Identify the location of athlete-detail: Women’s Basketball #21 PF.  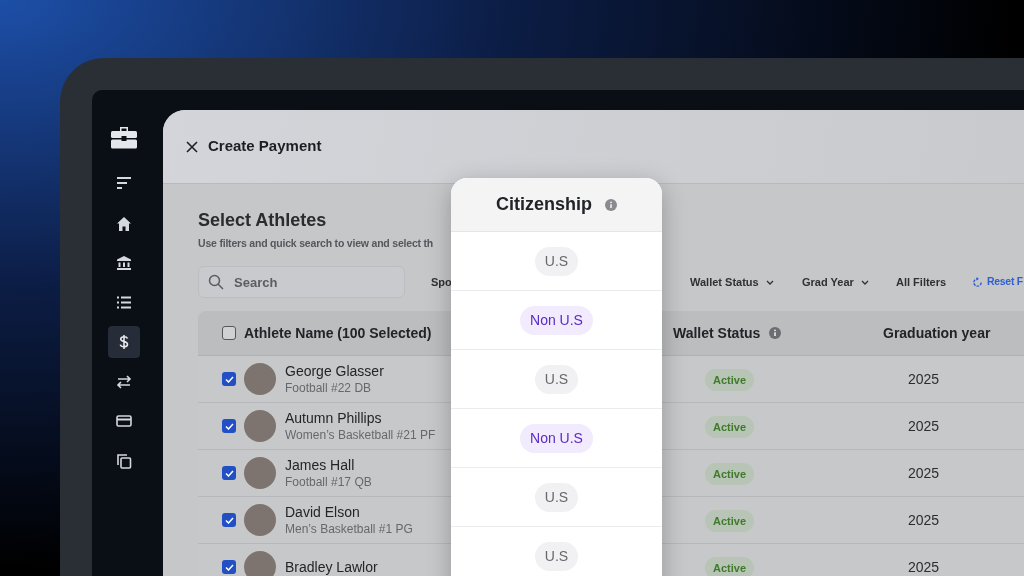
(360, 435).